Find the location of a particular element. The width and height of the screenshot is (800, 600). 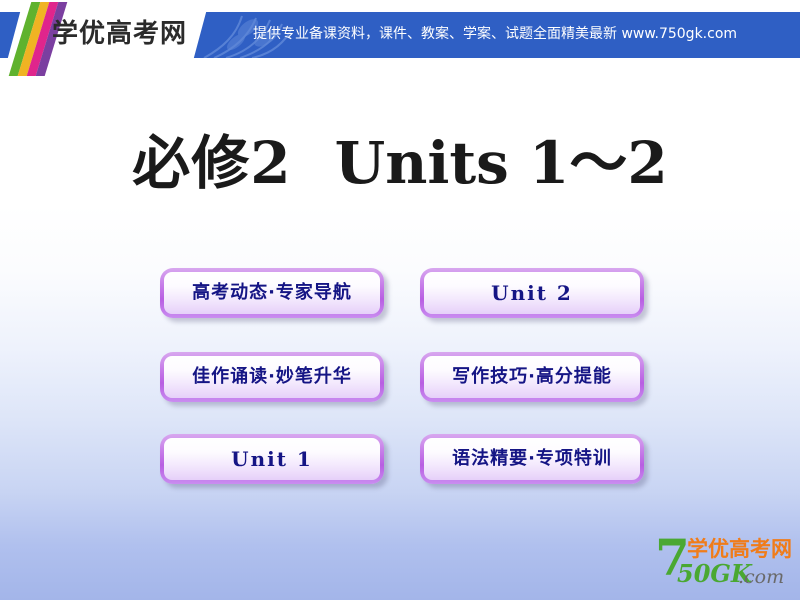

menu-button-unit-2: Unit 2 is located at coordinates (532, 293).